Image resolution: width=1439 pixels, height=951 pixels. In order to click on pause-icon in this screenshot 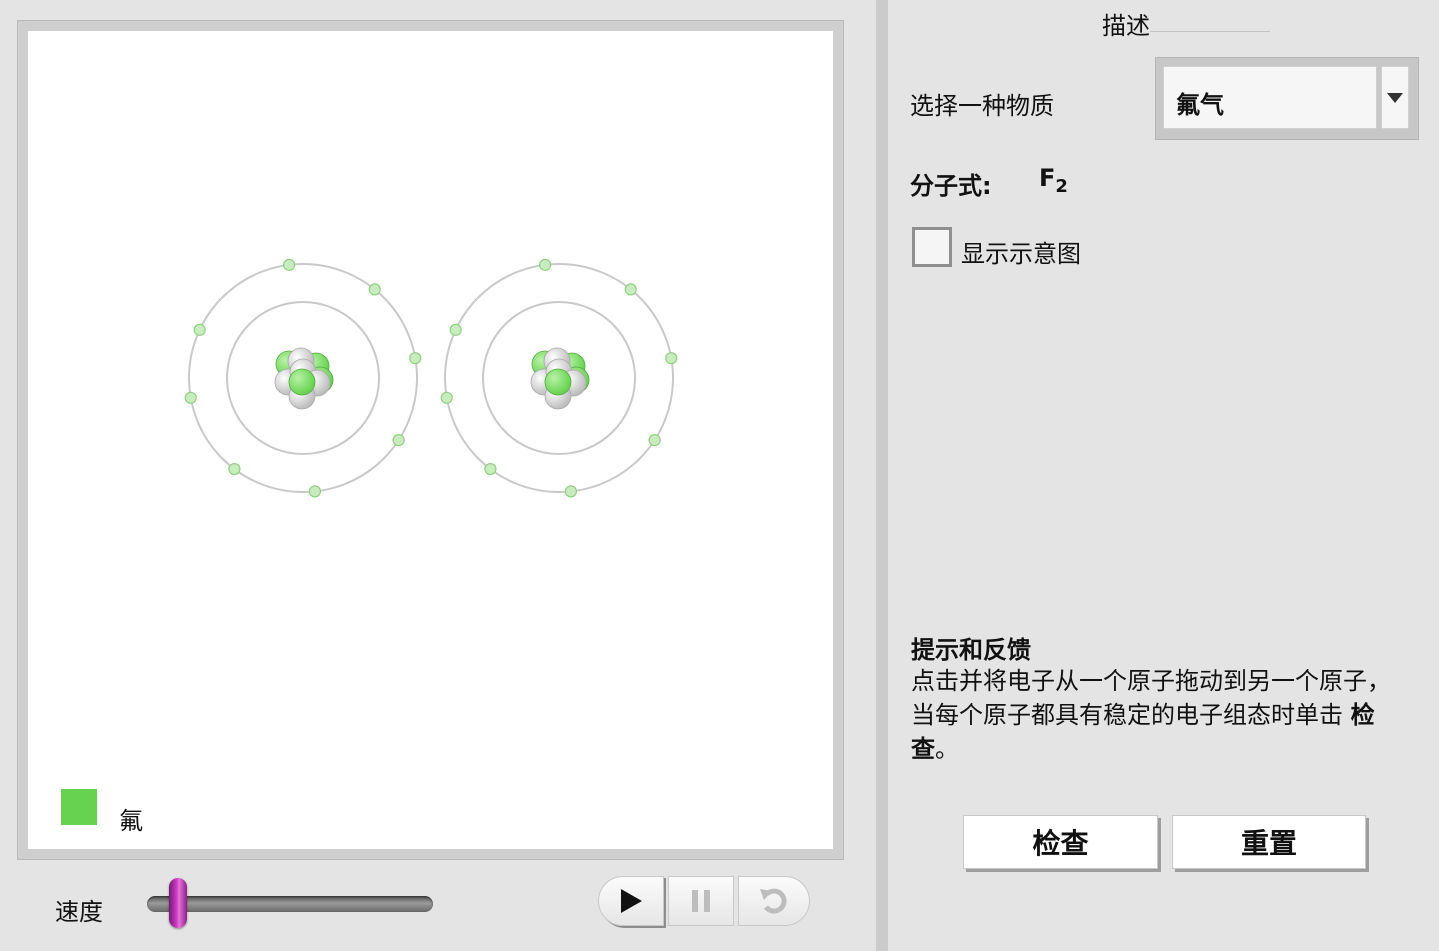, I will do `click(701, 901)`.